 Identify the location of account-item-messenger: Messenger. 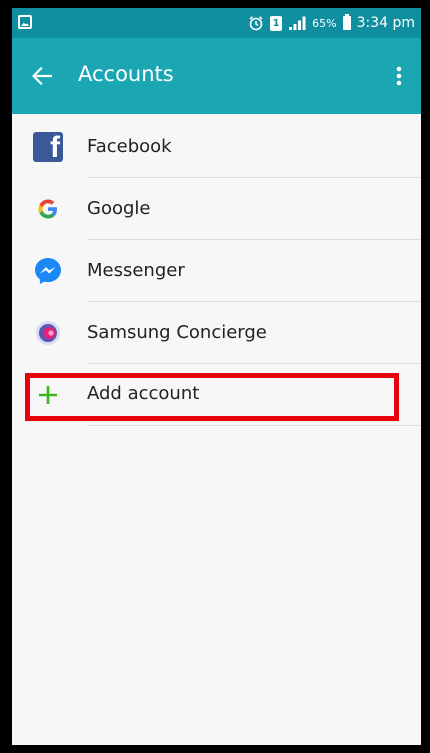
(216, 271).